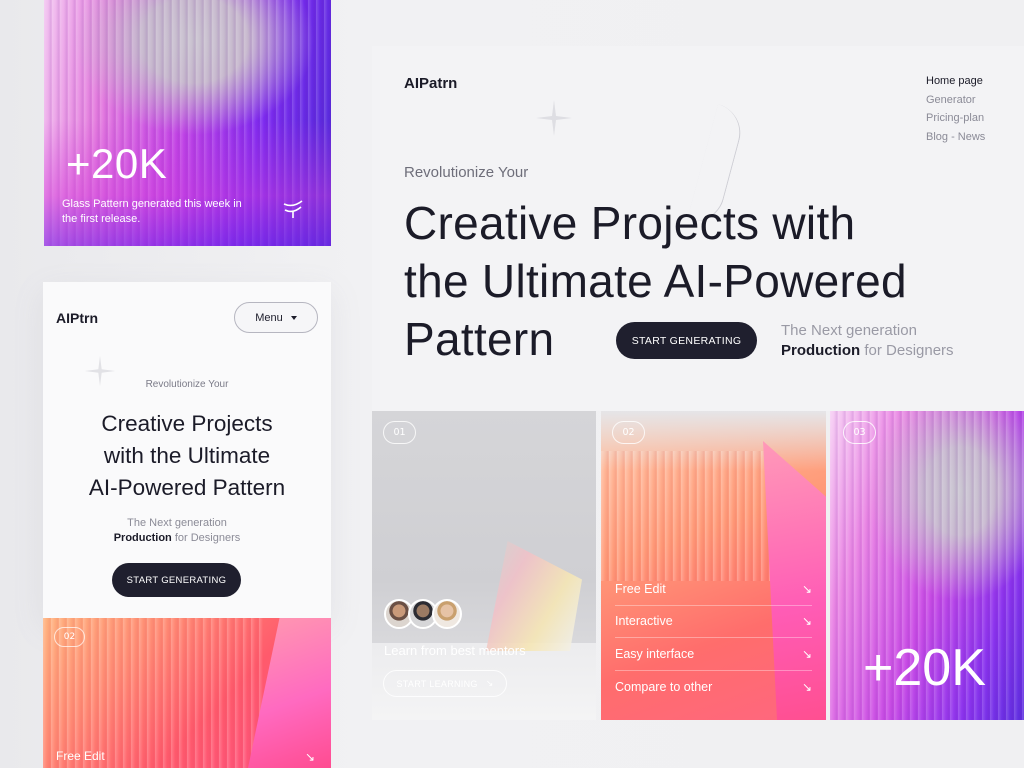  I want to click on feature-label: Free Edit, so click(80, 756).